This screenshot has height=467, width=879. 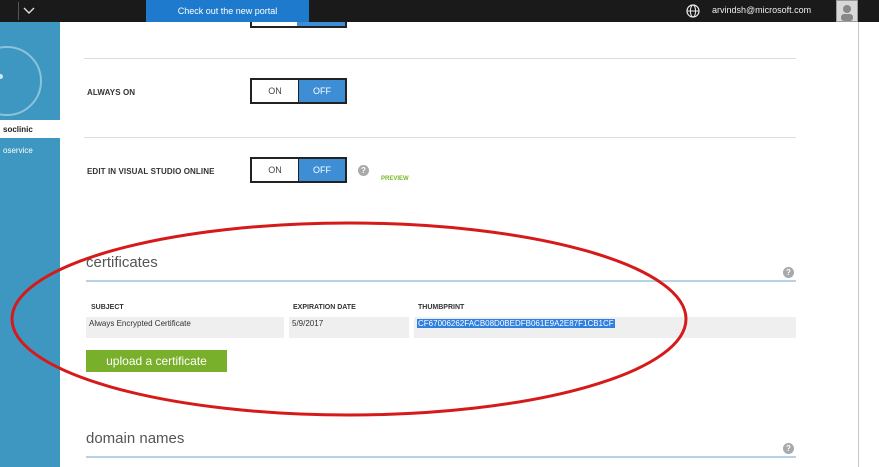 What do you see at coordinates (298, 25) in the screenshot?
I see `toggle-partial` at bounding box center [298, 25].